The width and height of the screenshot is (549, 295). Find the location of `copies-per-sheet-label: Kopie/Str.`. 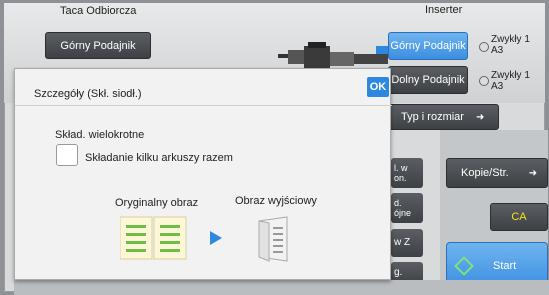

copies-per-sheet-label: Kopie/Str. is located at coordinates (485, 173).